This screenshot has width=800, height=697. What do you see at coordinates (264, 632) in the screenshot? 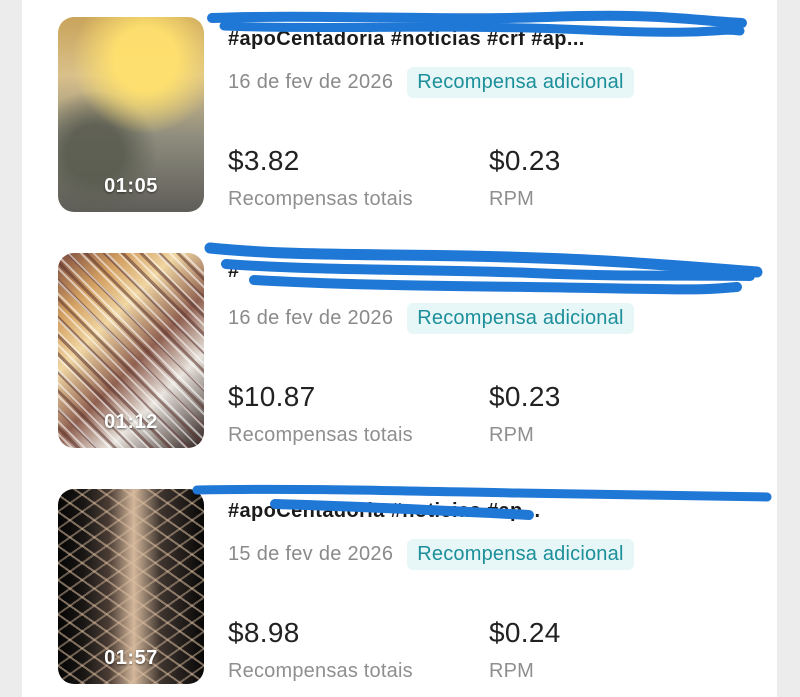
I see `total-rewards-value: $8.98` at bounding box center [264, 632].